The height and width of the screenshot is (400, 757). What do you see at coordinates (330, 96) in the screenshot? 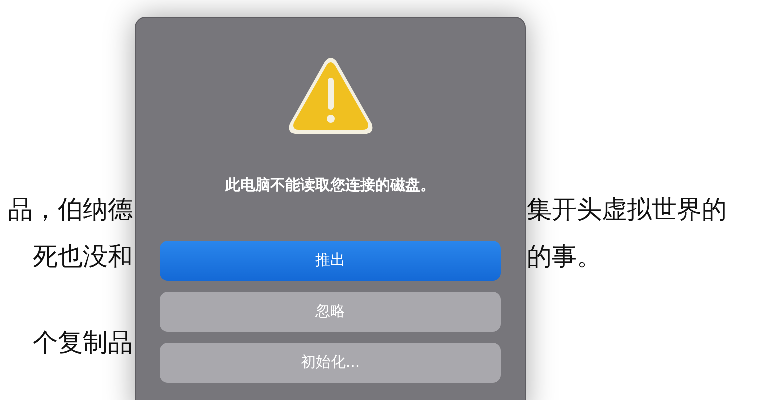
I see `warning-icon` at bounding box center [330, 96].